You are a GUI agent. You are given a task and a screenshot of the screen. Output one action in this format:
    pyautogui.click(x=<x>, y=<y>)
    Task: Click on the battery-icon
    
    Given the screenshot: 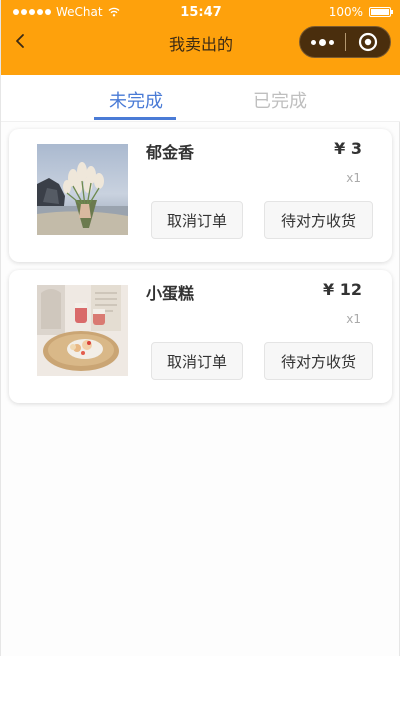 What is the action you would take?
    pyautogui.click(x=381, y=12)
    